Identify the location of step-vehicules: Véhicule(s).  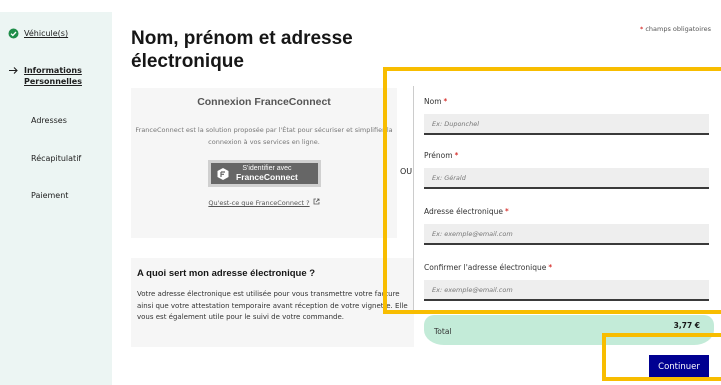
(38, 33).